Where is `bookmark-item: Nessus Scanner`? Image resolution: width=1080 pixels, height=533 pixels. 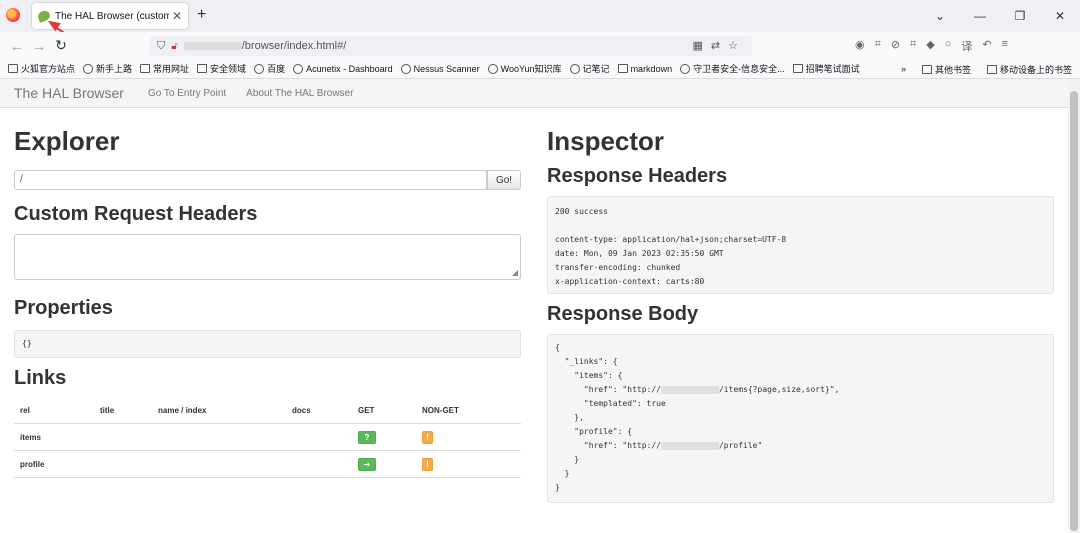 bookmark-item: Nessus Scanner is located at coordinates (440, 68).